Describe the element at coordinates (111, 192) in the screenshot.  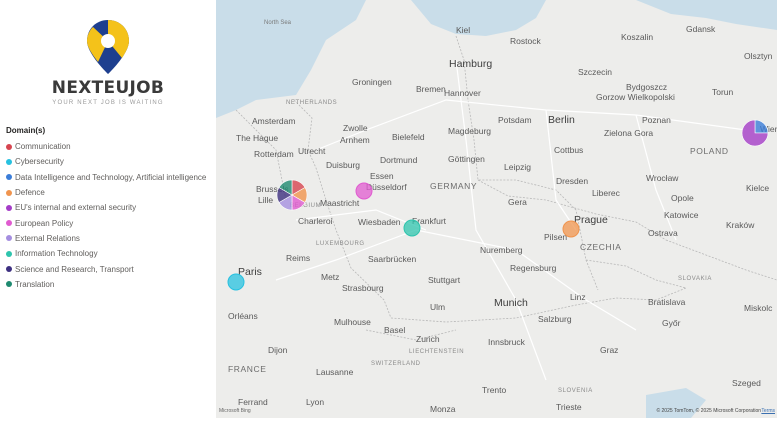
I see `legend-item: Defence` at that location.